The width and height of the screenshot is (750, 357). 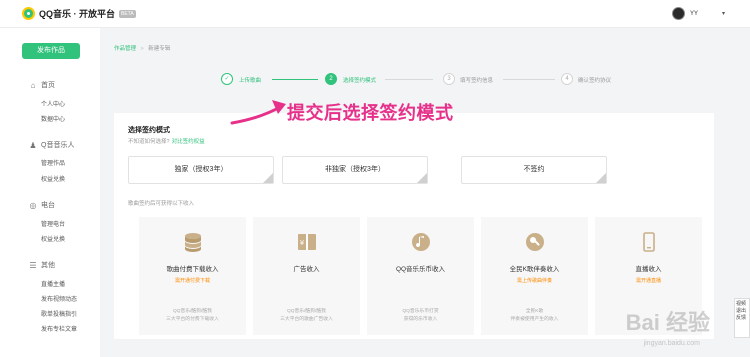 What do you see at coordinates (742, 318) in the screenshot?
I see `side-widget: 视频 退出 反馈` at bounding box center [742, 318].